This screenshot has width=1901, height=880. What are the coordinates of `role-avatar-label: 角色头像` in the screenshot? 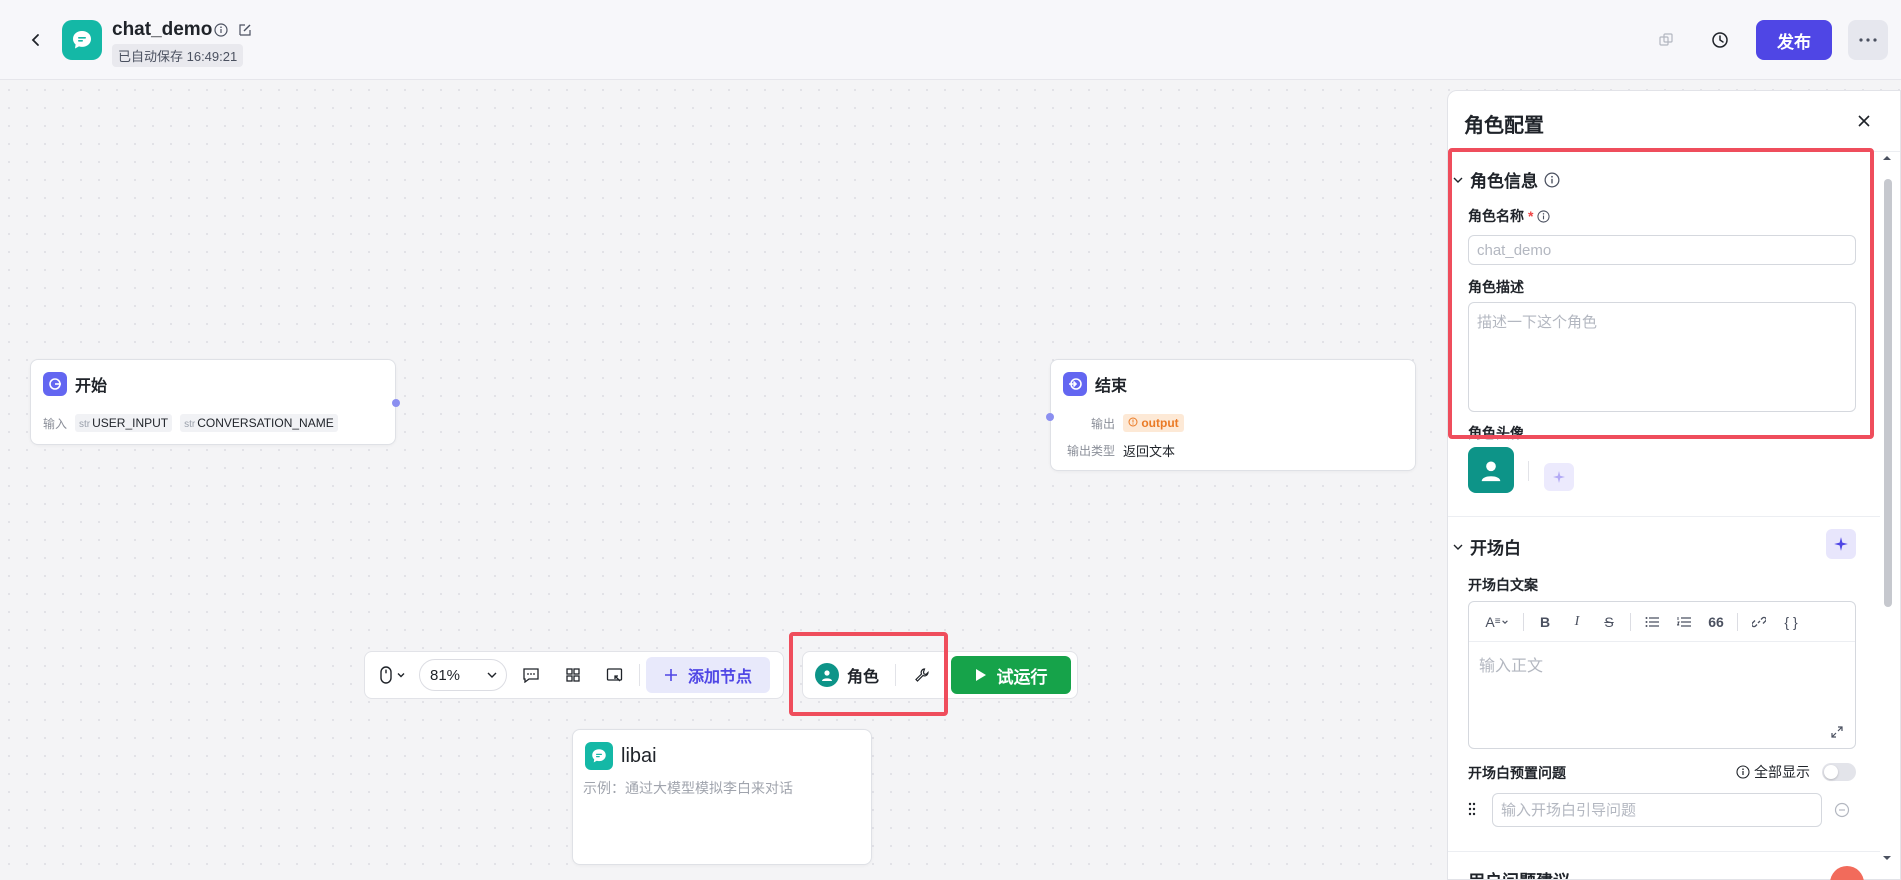 It's located at (1496, 433).